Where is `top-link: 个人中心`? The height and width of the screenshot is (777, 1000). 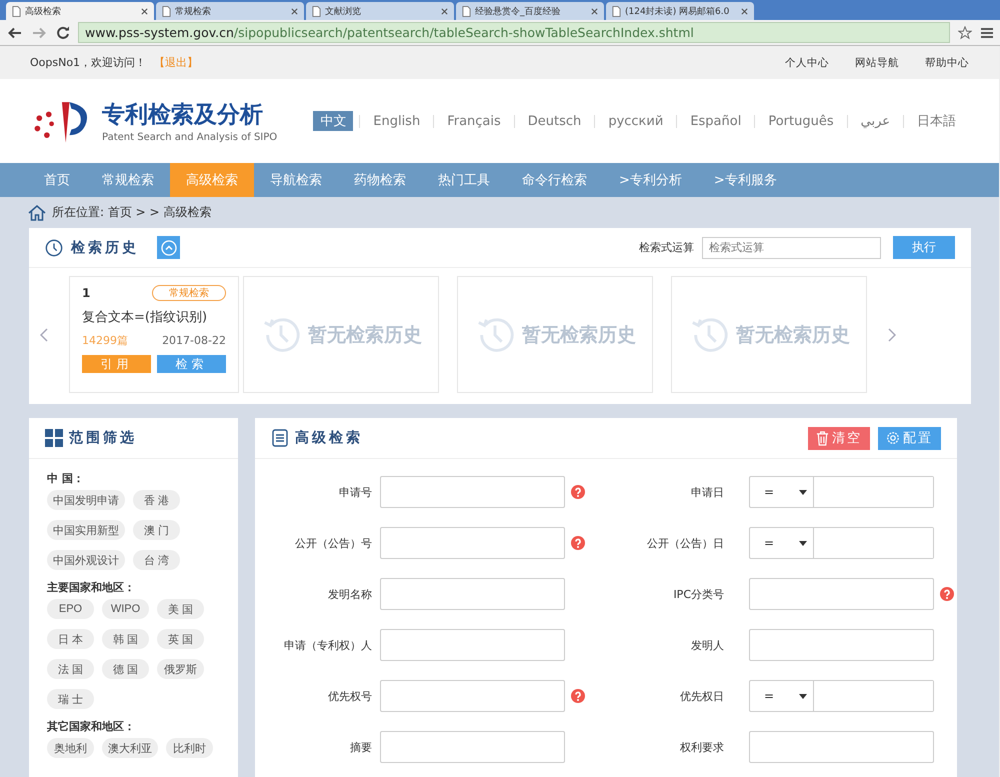 top-link: 个人中心 is located at coordinates (807, 63).